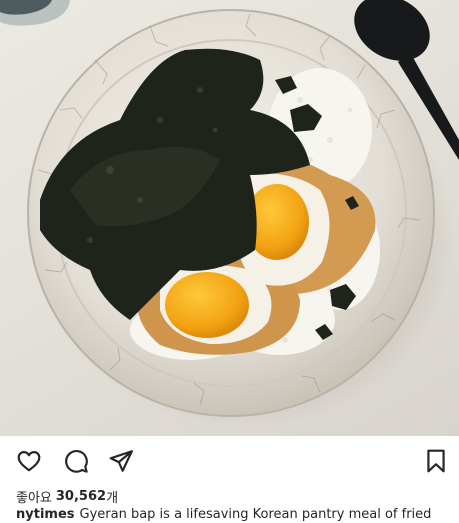 This screenshot has width=459, height=523. Describe the element at coordinates (45, 514) in the screenshot. I see `caption-username: nytimes` at that location.